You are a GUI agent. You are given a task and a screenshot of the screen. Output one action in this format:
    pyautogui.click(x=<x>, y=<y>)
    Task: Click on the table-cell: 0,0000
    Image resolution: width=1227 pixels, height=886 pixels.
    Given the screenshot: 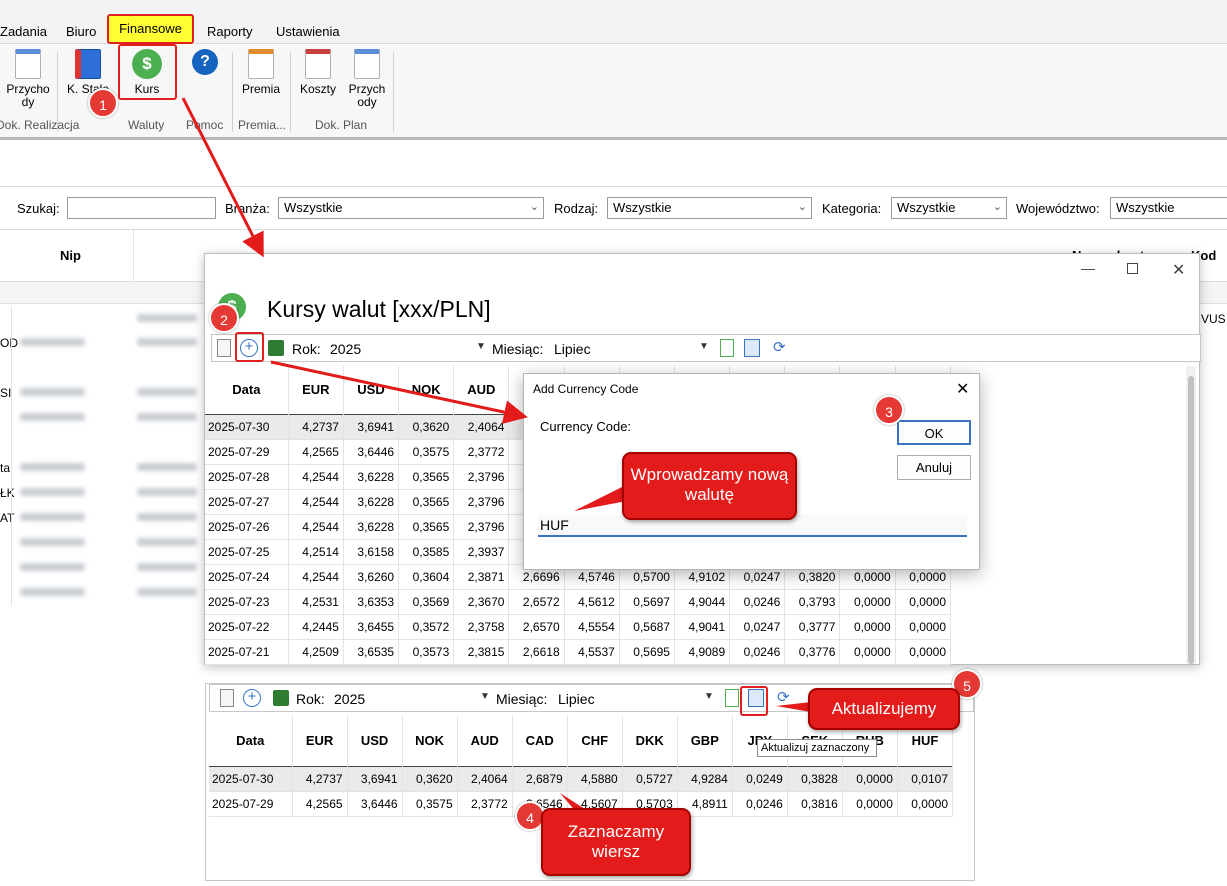 What is the action you would take?
    pyautogui.click(x=923, y=627)
    